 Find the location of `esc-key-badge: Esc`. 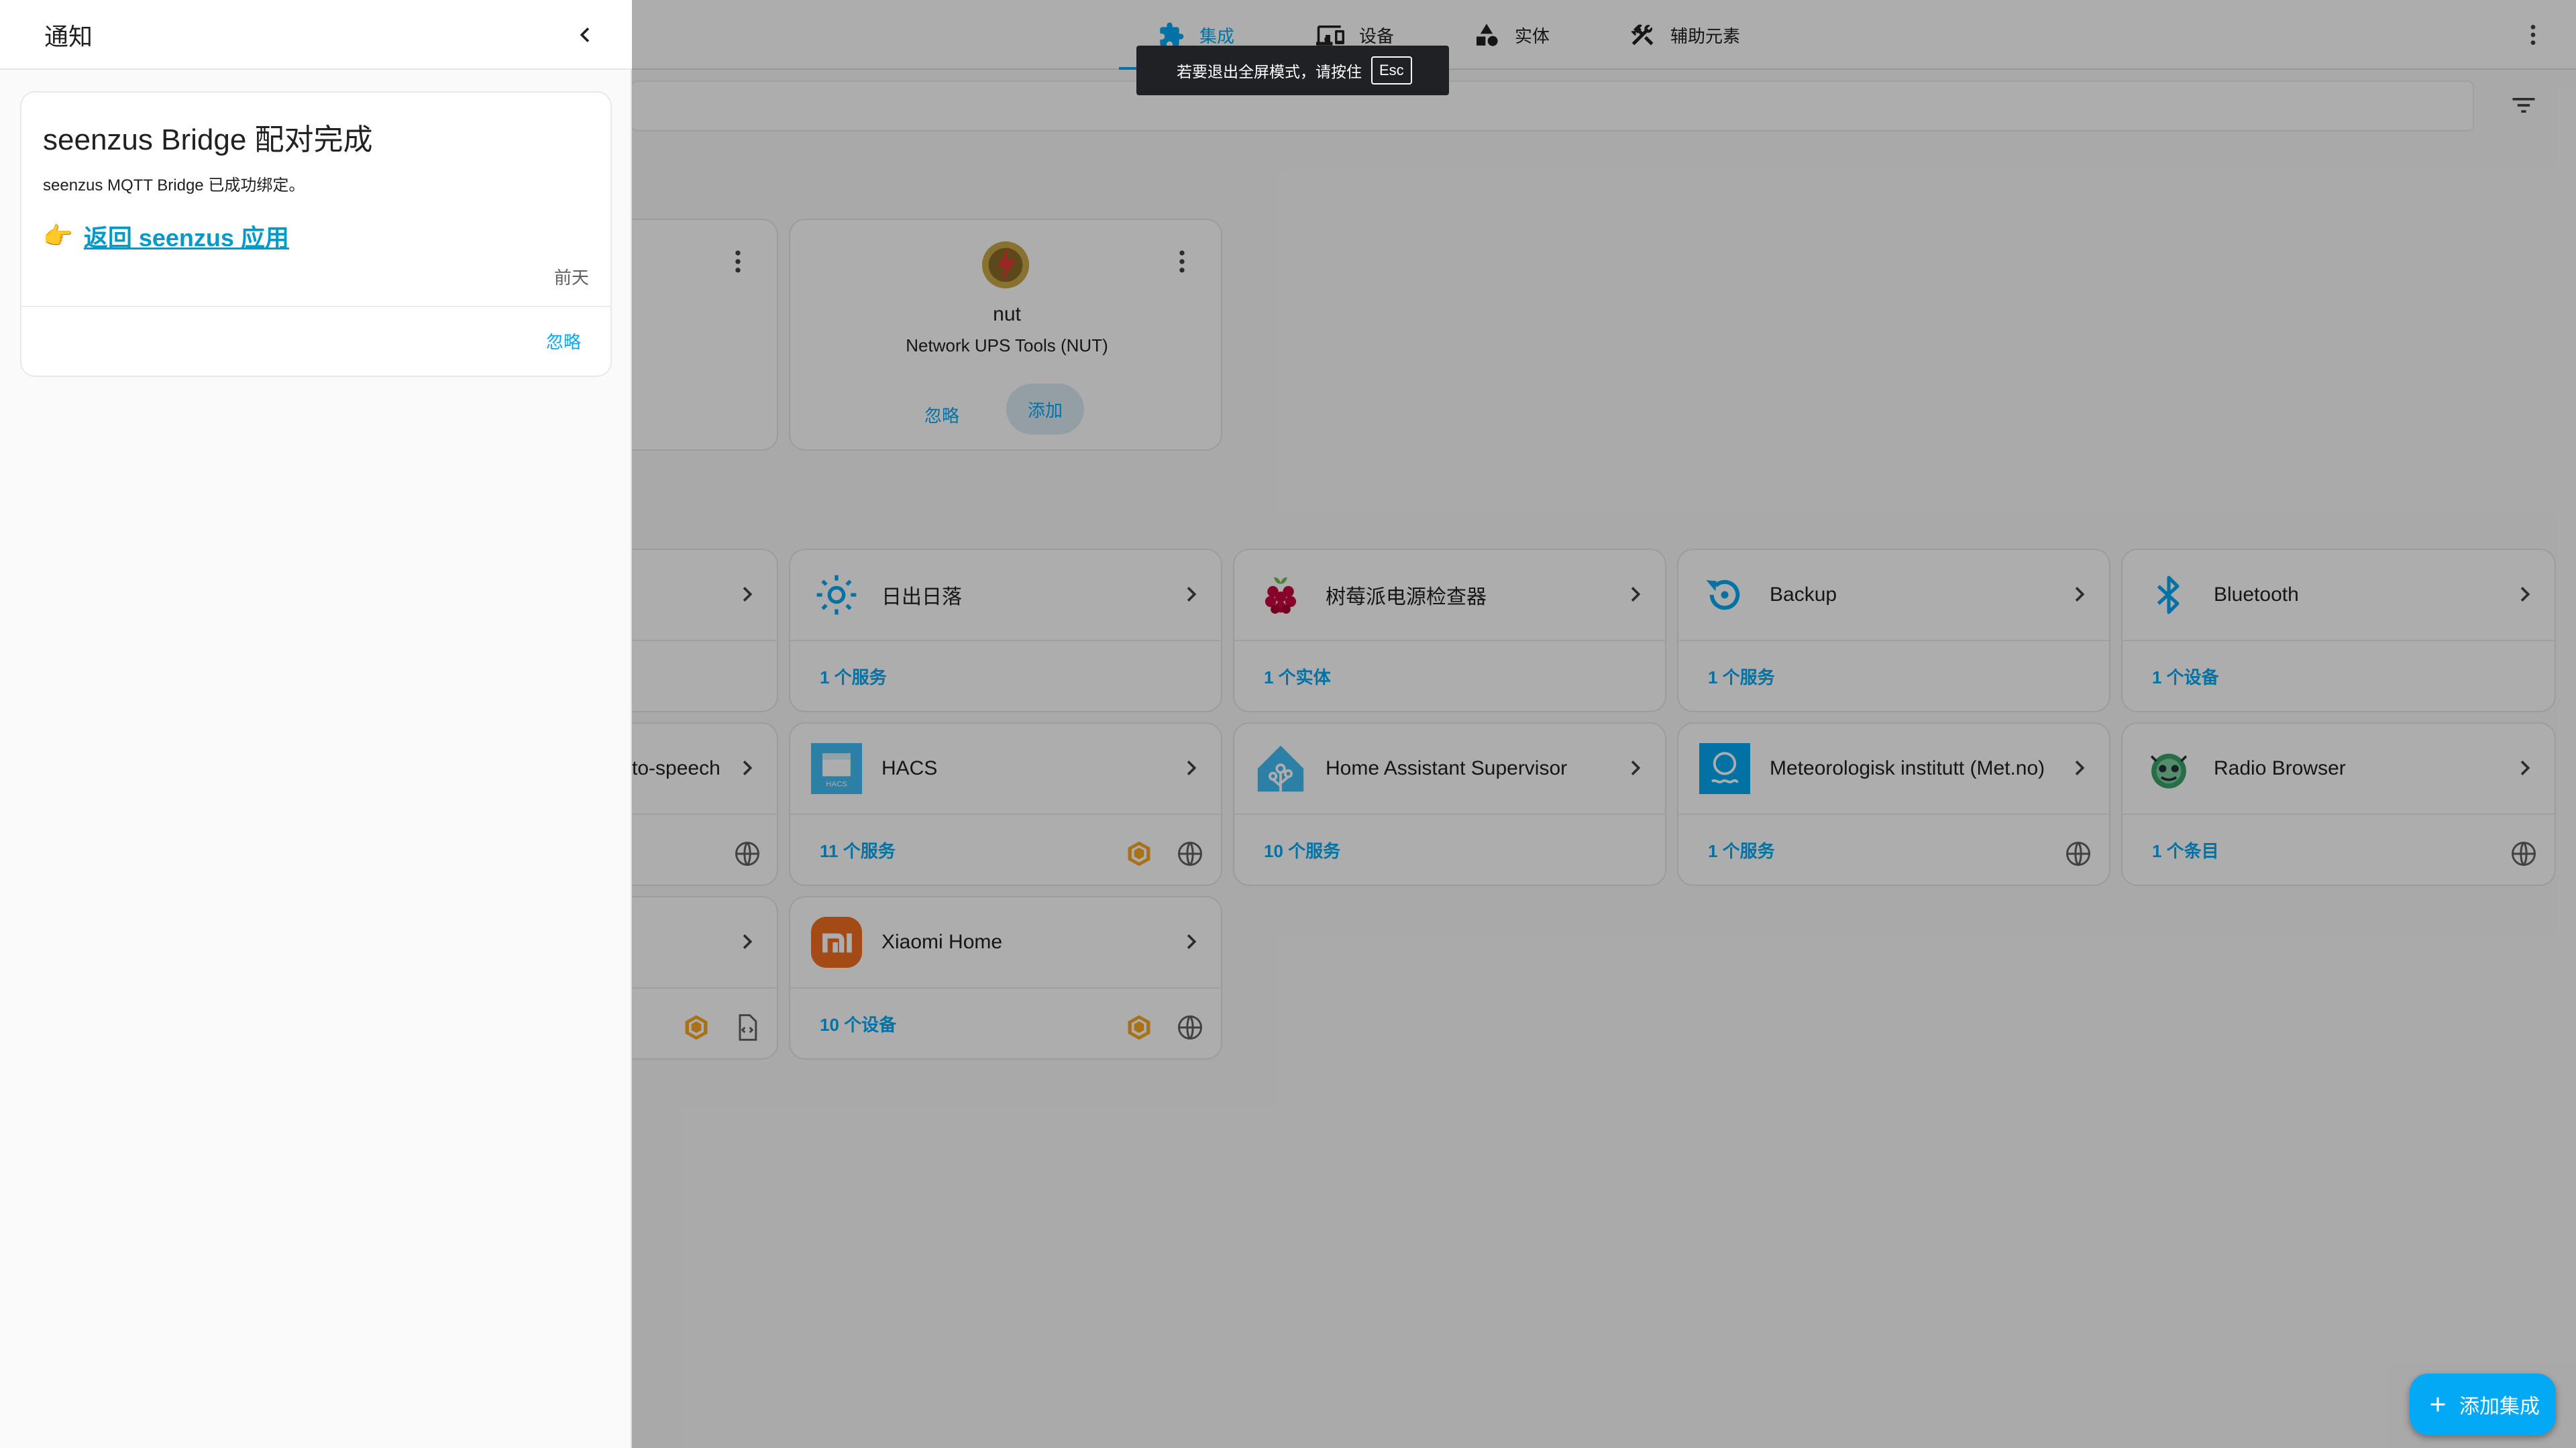

esc-key-badge: Esc is located at coordinates (1391, 70).